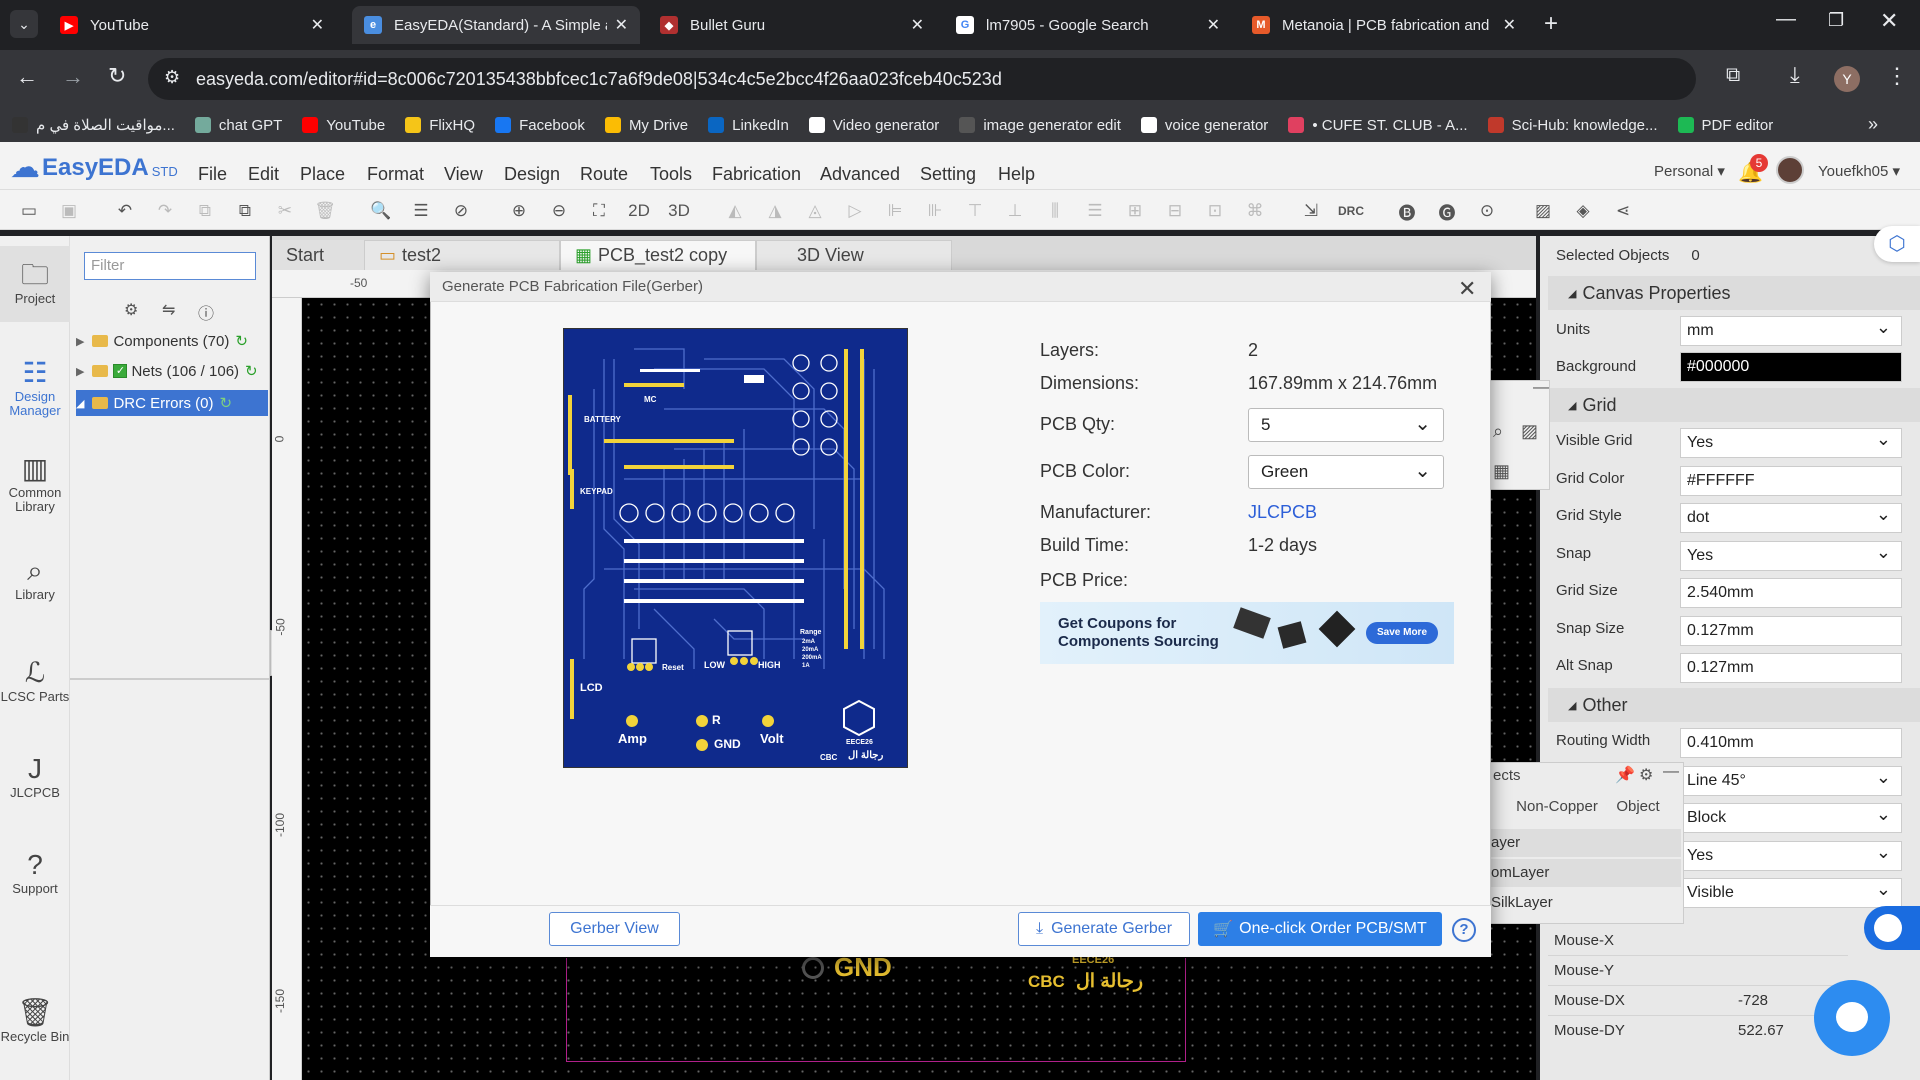  What do you see at coordinates (559, 211) in the screenshot?
I see `zoom-out-icon: ⊖` at bounding box center [559, 211].